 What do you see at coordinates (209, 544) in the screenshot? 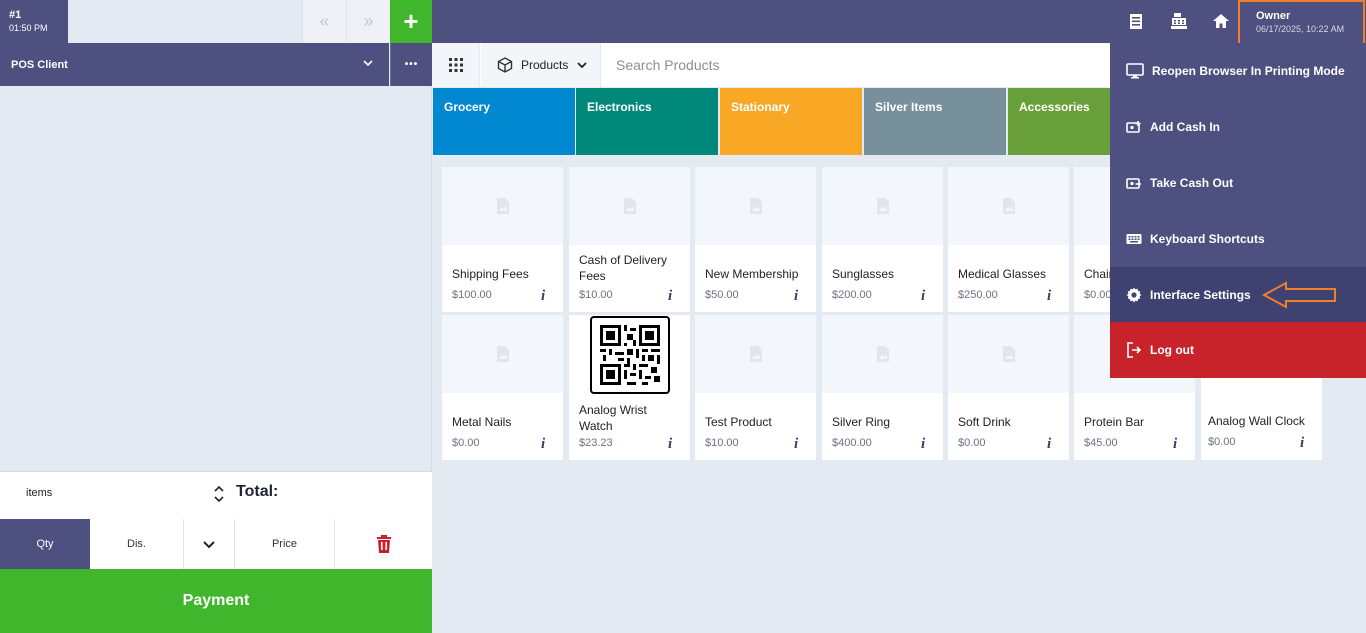
I see `discount-dropdown-button` at bounding box center [209, 544].